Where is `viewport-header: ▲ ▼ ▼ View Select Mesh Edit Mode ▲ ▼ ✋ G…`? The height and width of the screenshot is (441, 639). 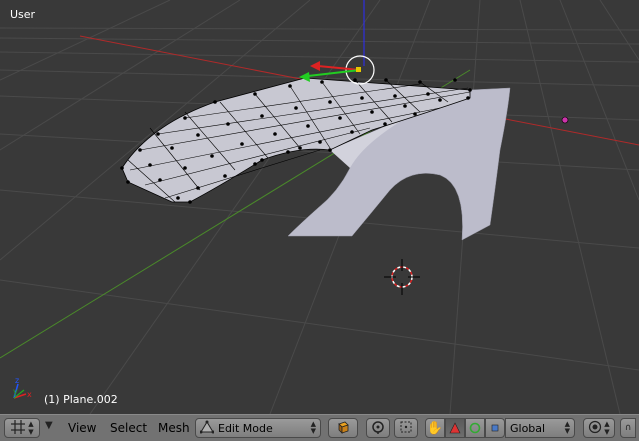 viewport-header: ▲ ▼ ▼ View Select Mesh Edit Mode ▲ ▼ ✋ G… is located at coordinates (319, 427).